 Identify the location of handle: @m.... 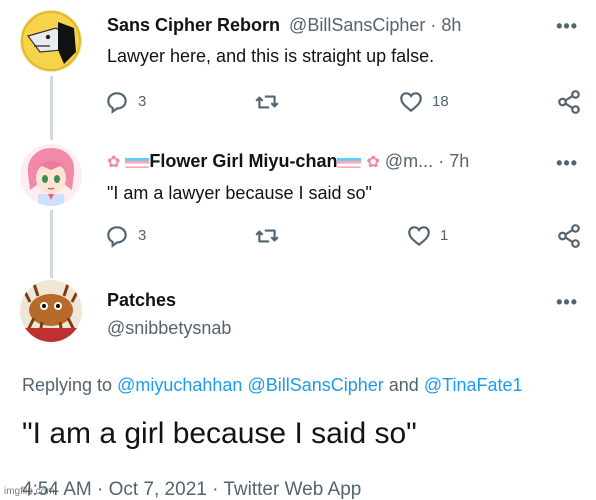
(409, 161).